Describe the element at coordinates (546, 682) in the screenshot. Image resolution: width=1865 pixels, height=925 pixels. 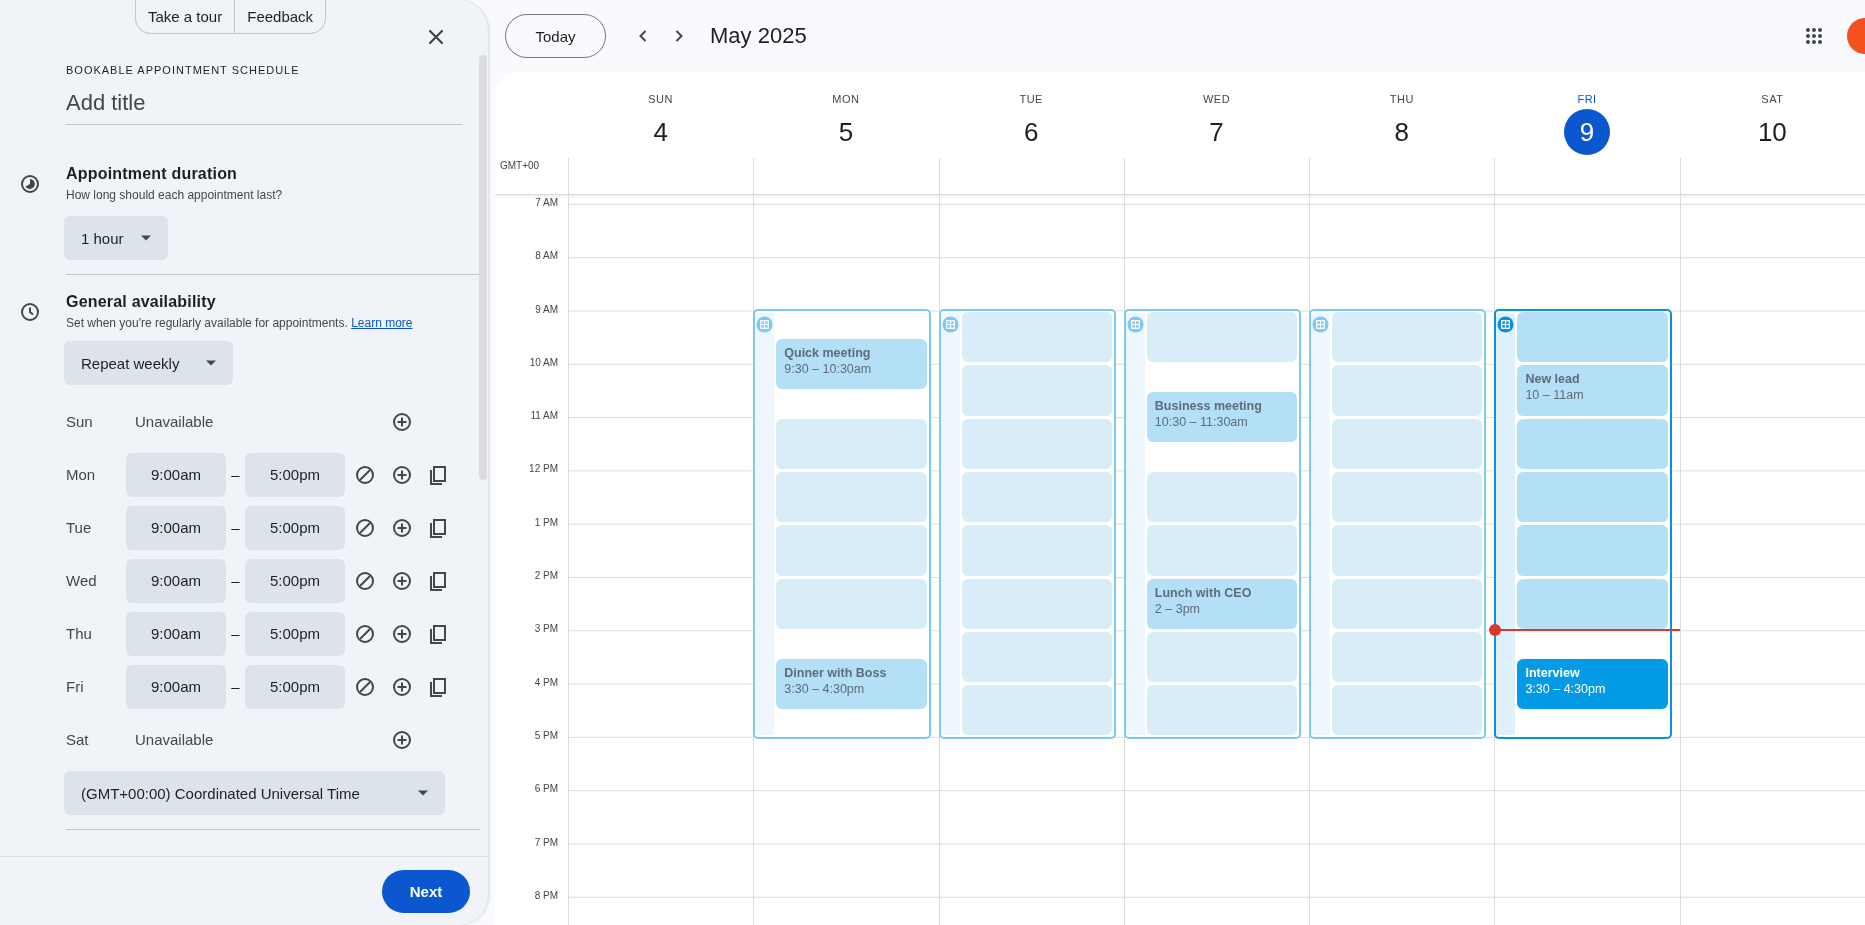
I see `hour-label: 4 PM` at that location.